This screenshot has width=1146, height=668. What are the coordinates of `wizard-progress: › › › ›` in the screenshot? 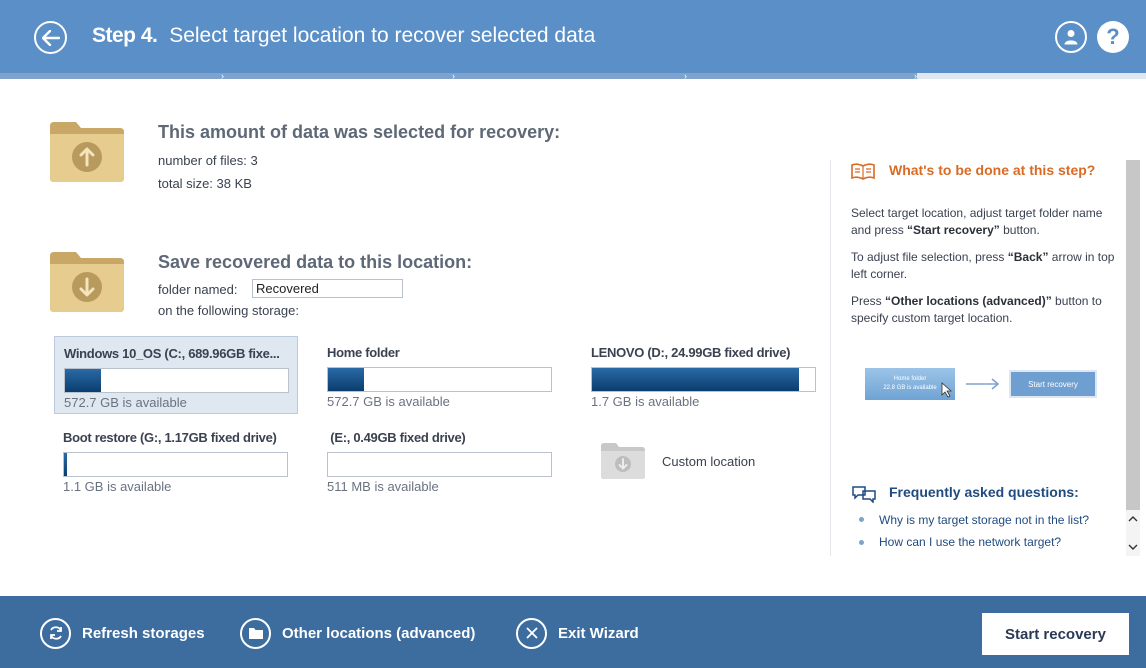 It's located at (573, 76).